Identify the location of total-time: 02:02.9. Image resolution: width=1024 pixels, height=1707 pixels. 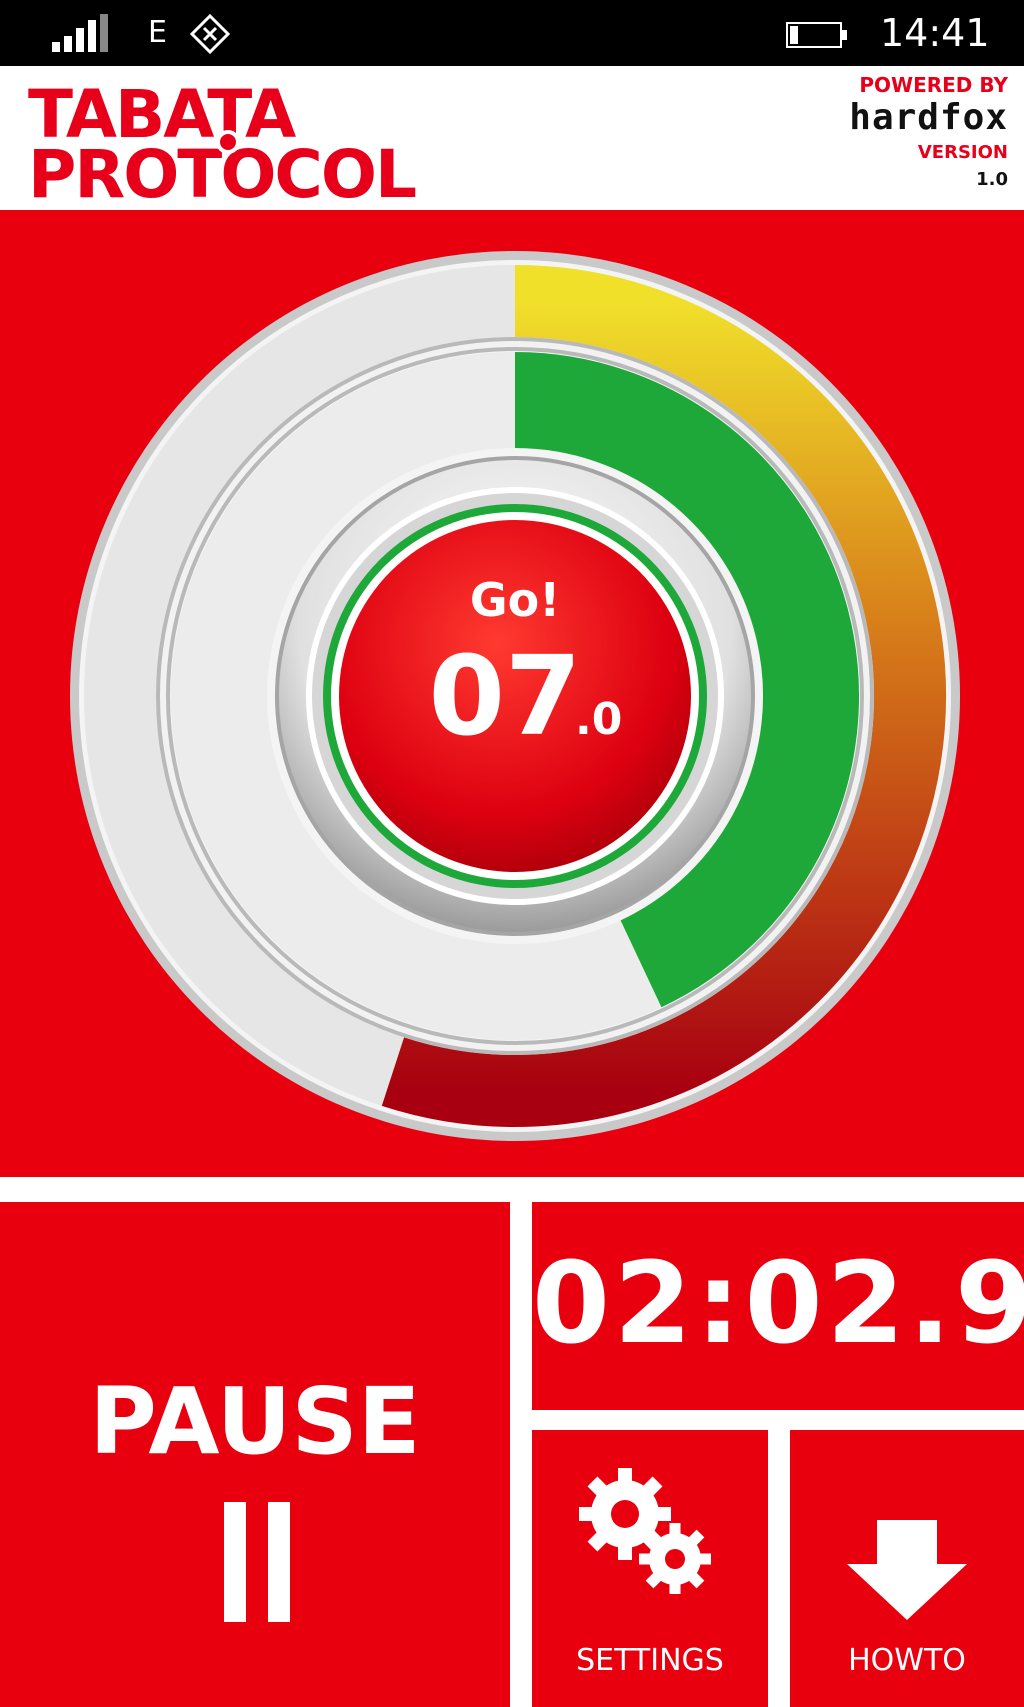
(778, 1304).